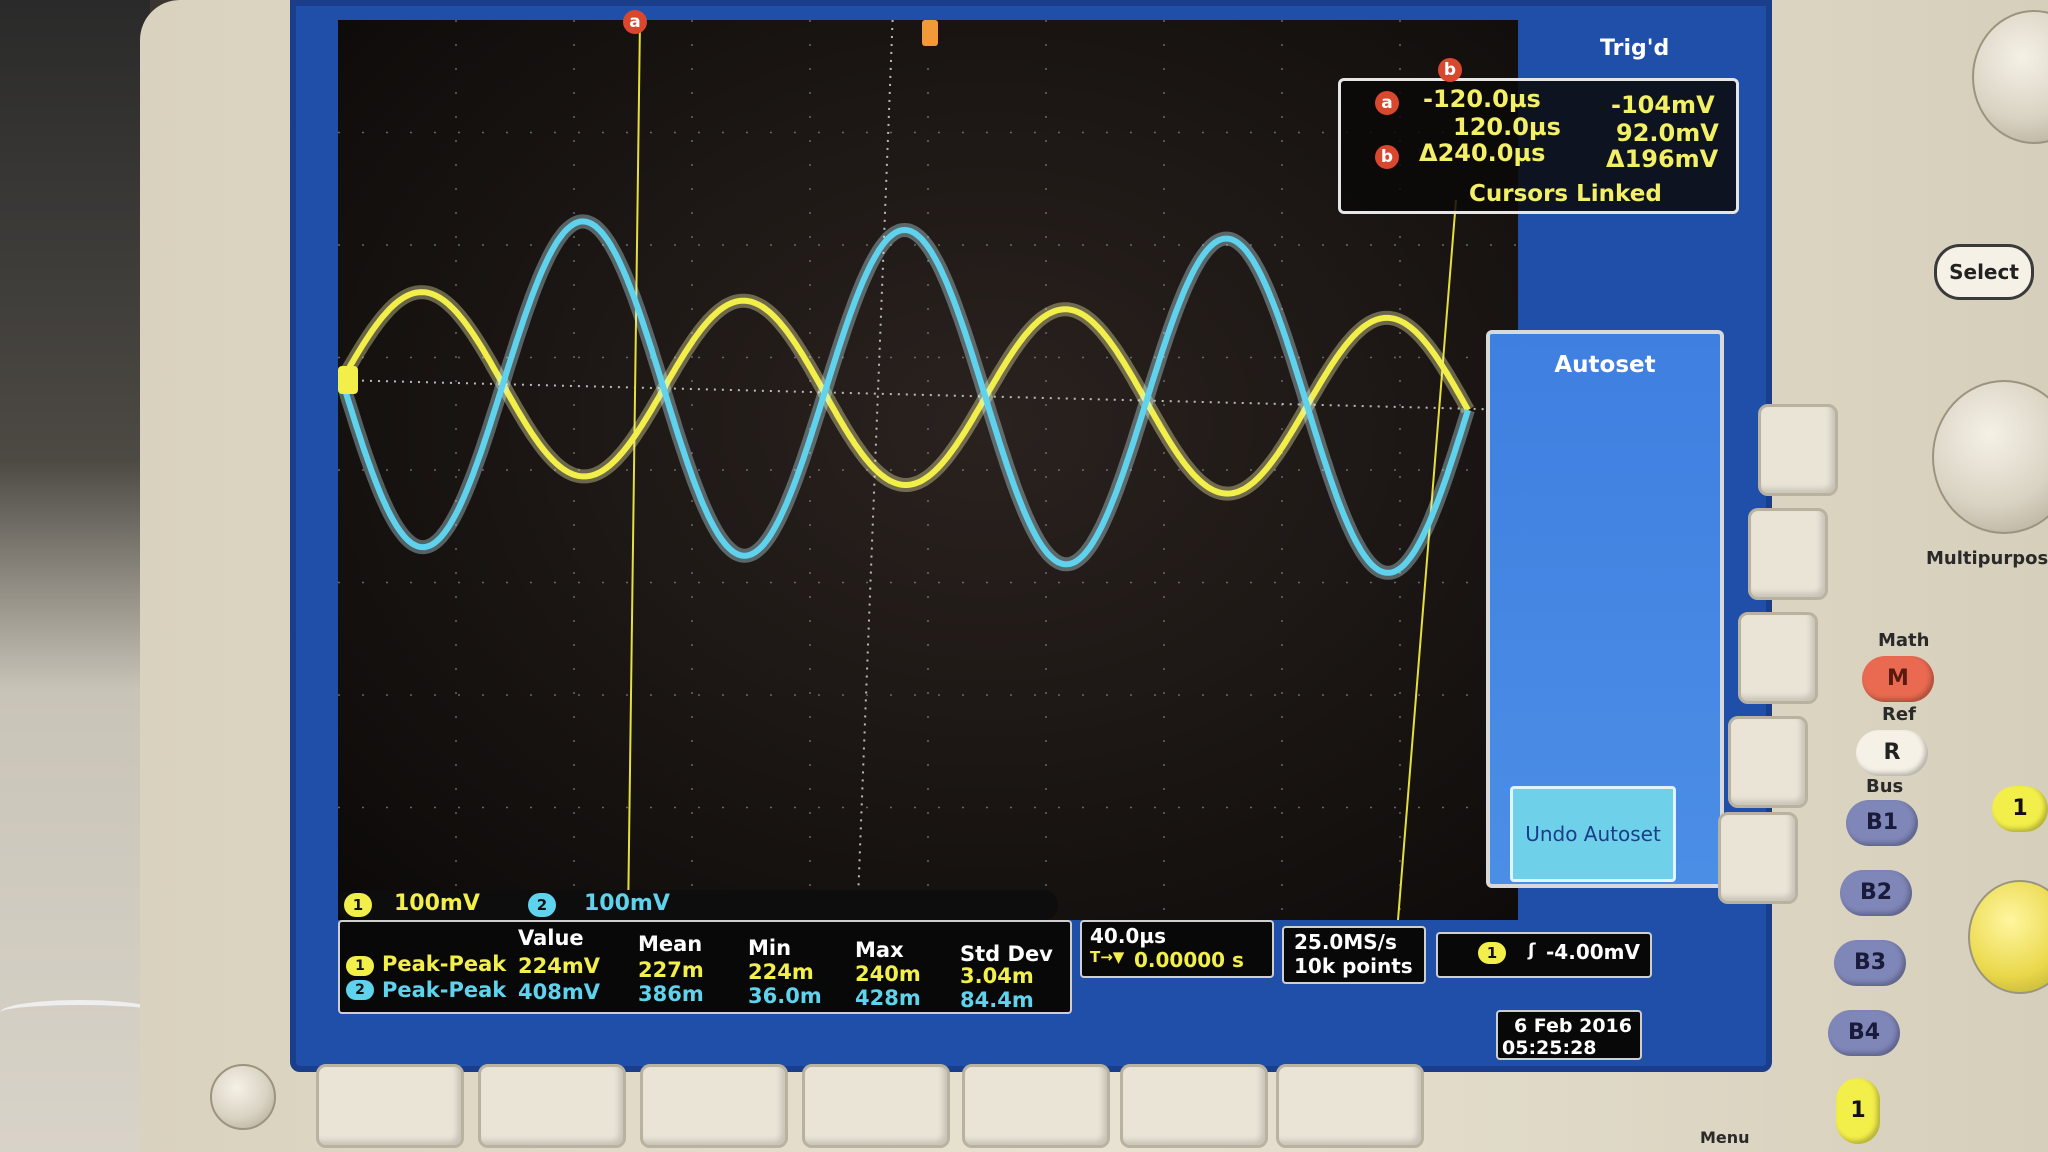 The width and height of the screenshot is (2048, 1152). I want to click on row1-min: 224m, so click(781, 972).